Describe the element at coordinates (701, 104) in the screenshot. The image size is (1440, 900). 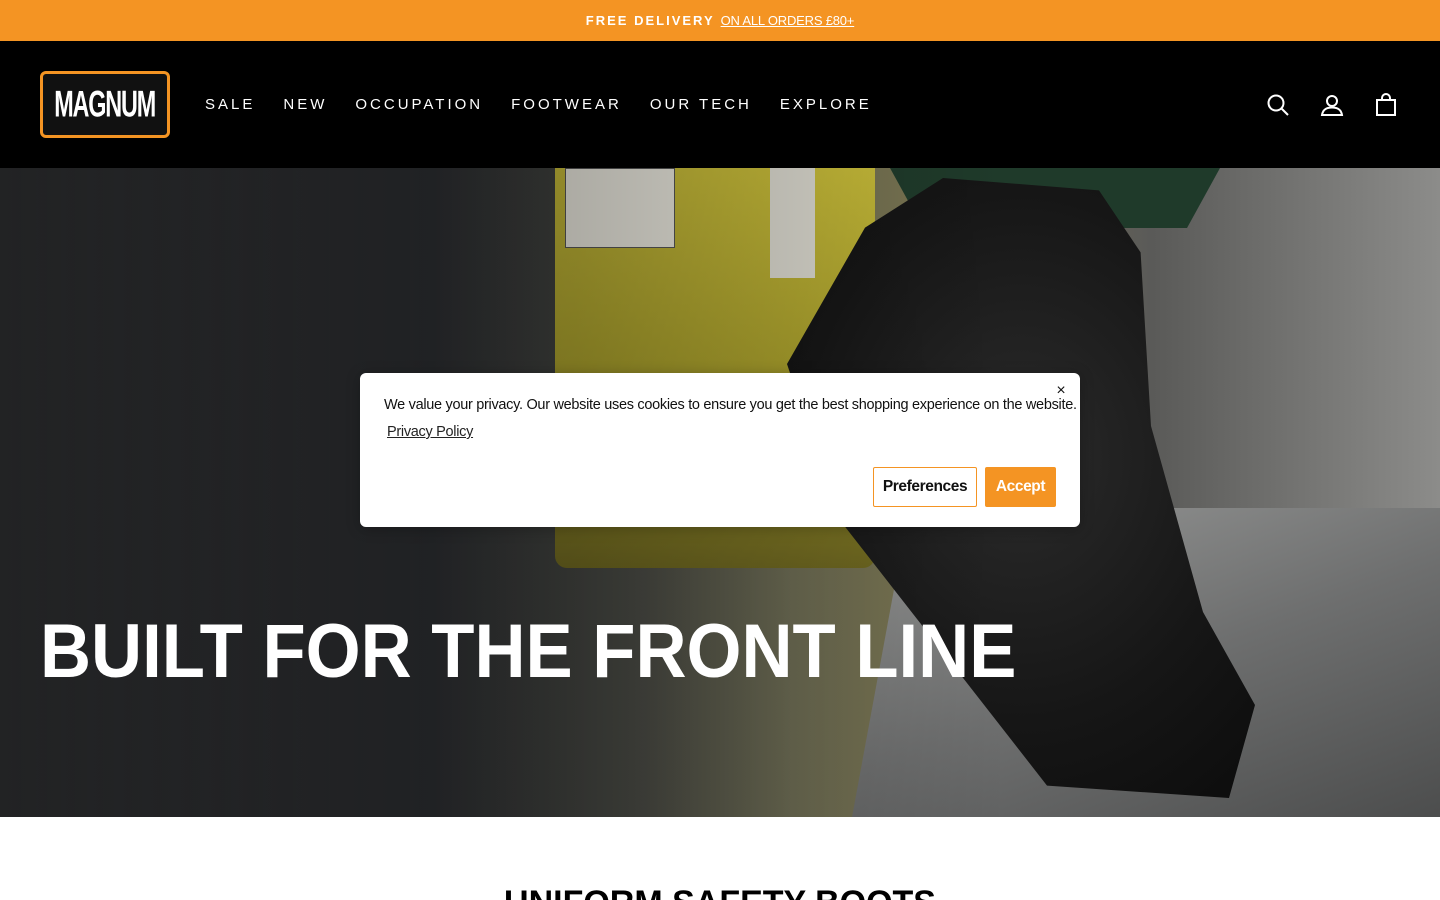
I see `nav-item-our-tech: OUR TECH` at that location.